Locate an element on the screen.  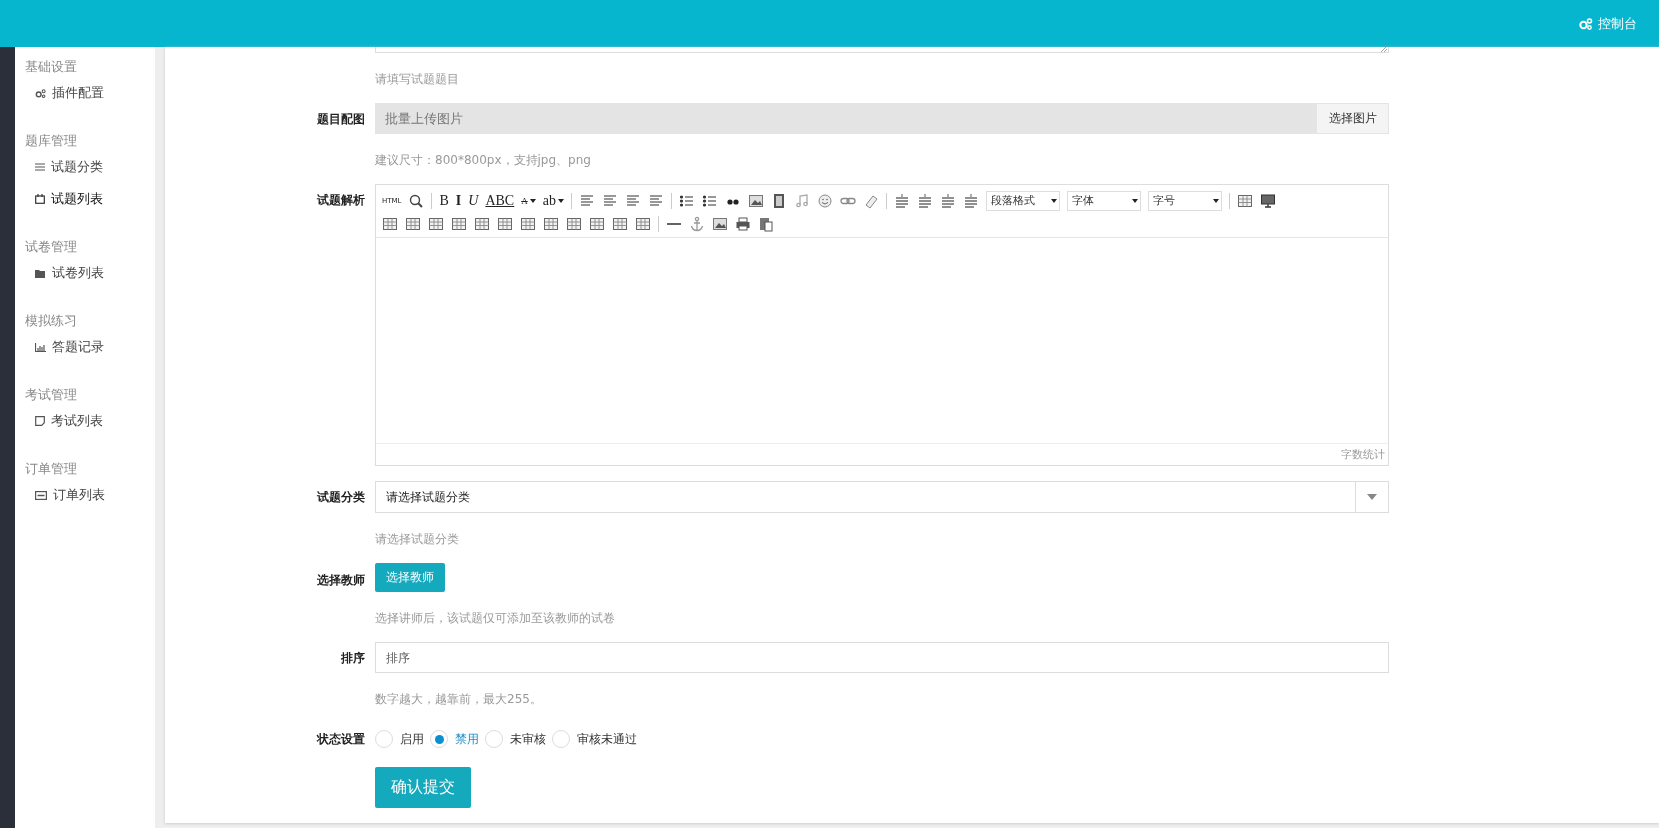
resize-handle-icon is located at coordinates (1384, 49).